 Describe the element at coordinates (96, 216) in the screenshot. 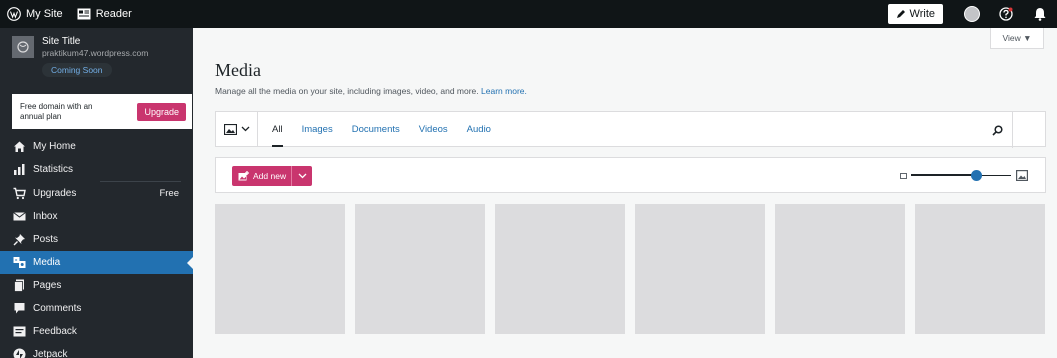

I see `sidebar-item-inbox: Inbox` at that location.